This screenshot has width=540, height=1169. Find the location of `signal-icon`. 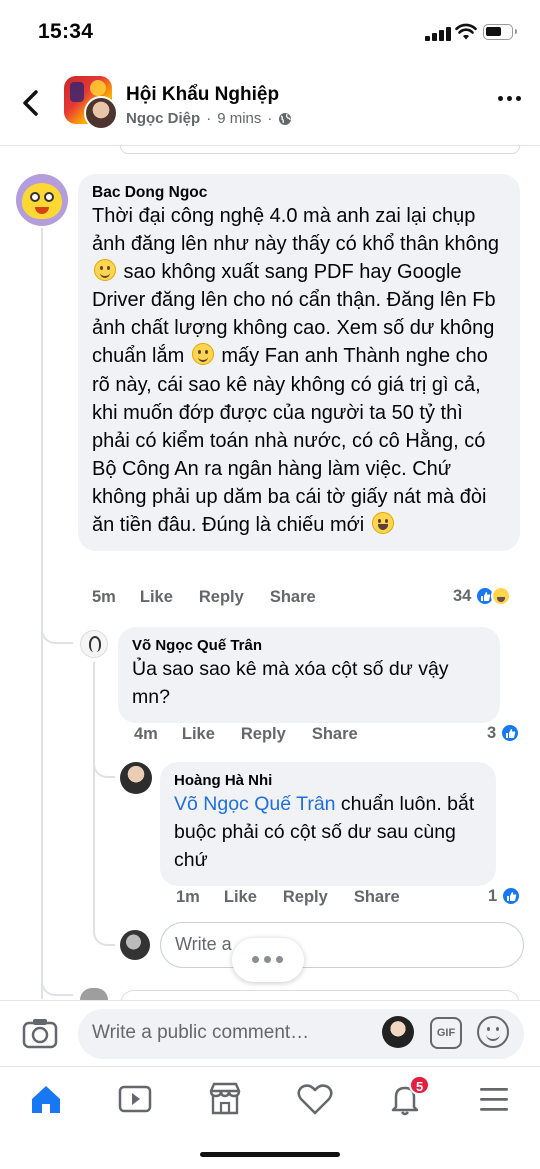

signal-icon is located at coordinates (438, 33).